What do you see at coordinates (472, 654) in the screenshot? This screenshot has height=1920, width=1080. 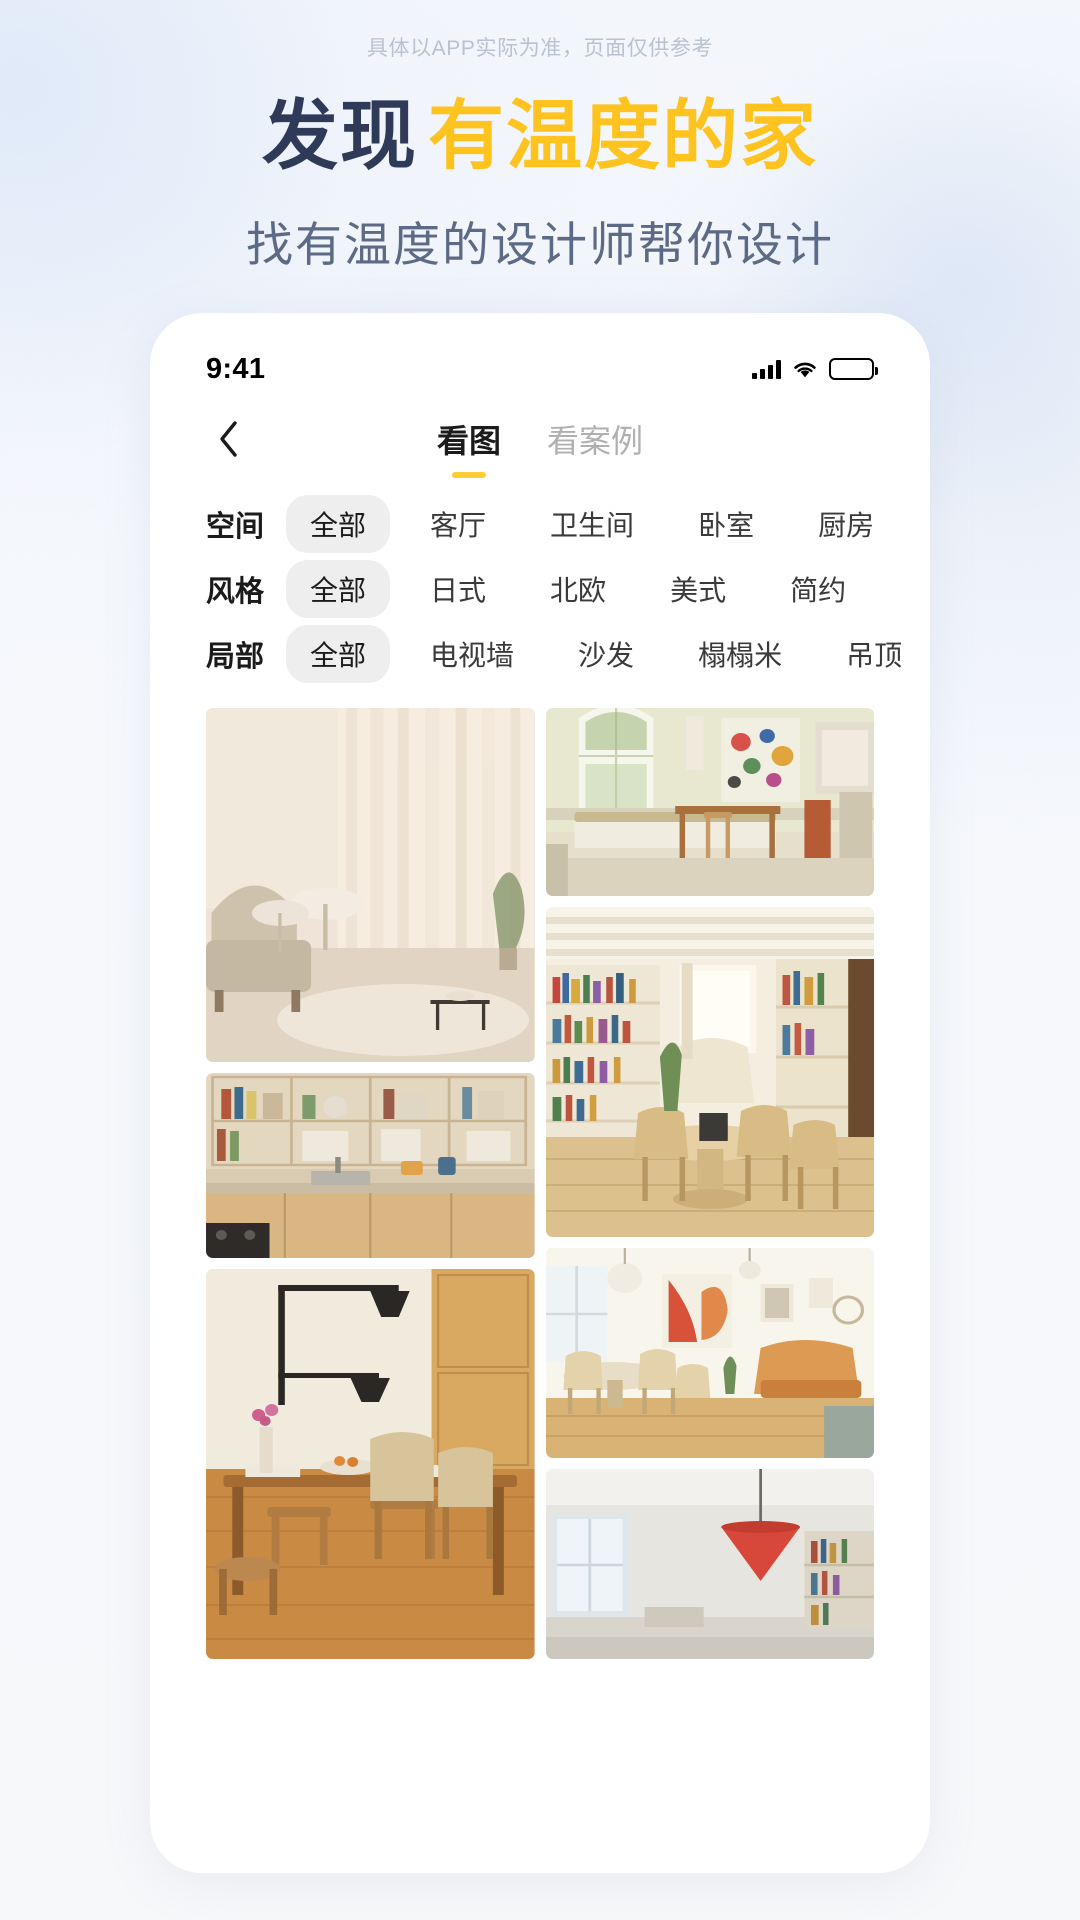 I see `filter-chip-part-1: 电视墙` at bounding box center [472, 654].